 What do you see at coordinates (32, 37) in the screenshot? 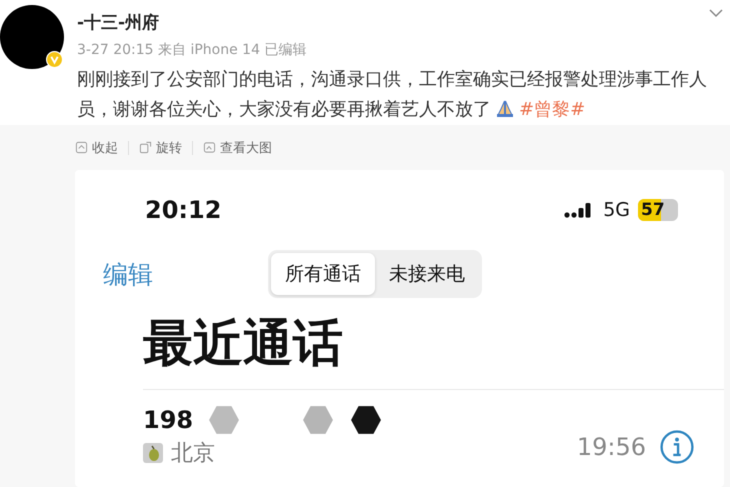
I see `avatar` at bounding box center [32, 37].